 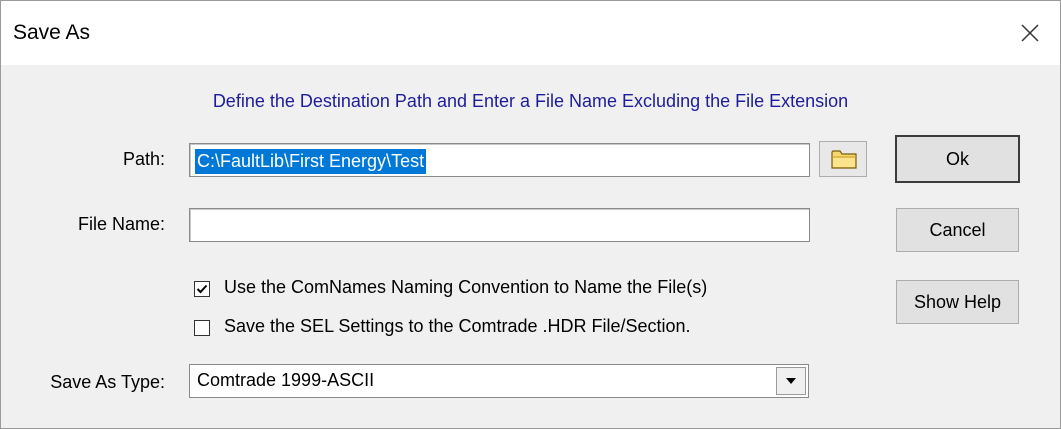 I want to click on show-help-button: Show Help, so click(x=957, y=302).